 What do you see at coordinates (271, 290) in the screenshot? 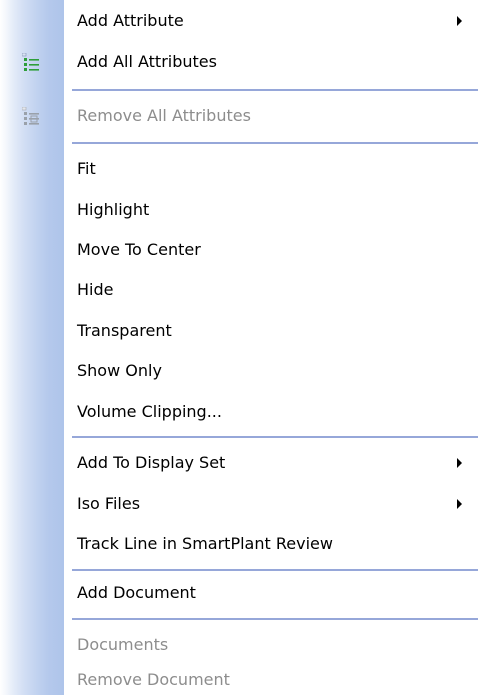
I see `menu-item-hide: Hide` at bounding box center [271, 290].